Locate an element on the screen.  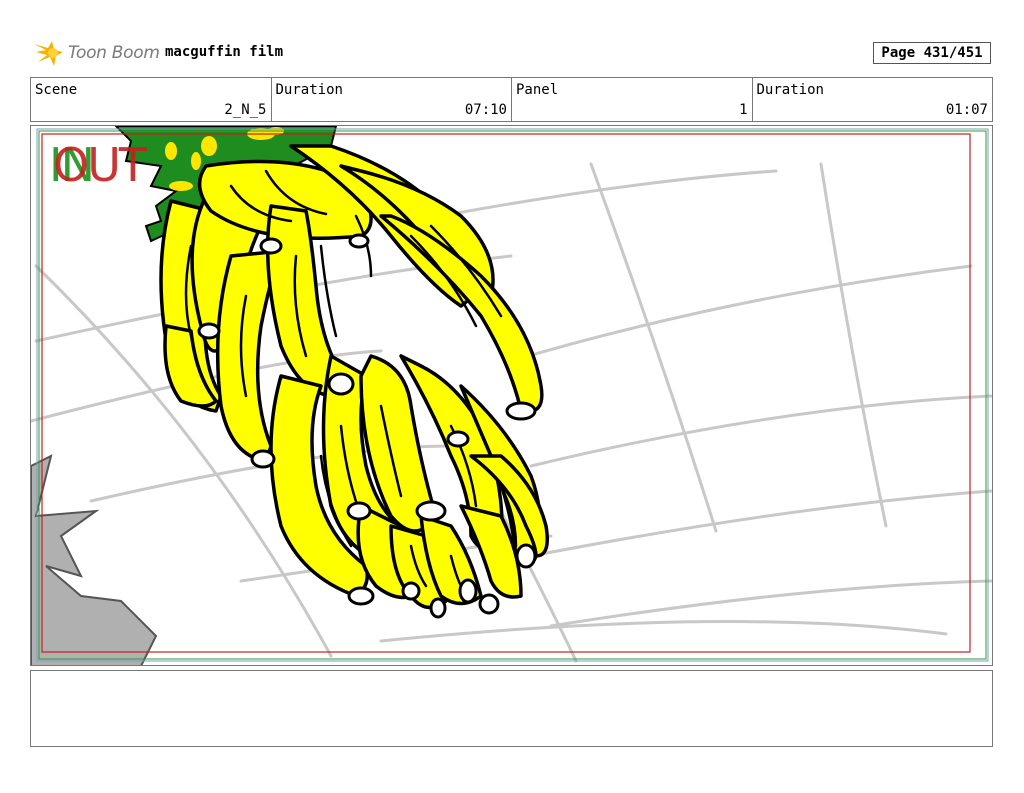
scene-label: Scene is located at coordinates (56, 90).